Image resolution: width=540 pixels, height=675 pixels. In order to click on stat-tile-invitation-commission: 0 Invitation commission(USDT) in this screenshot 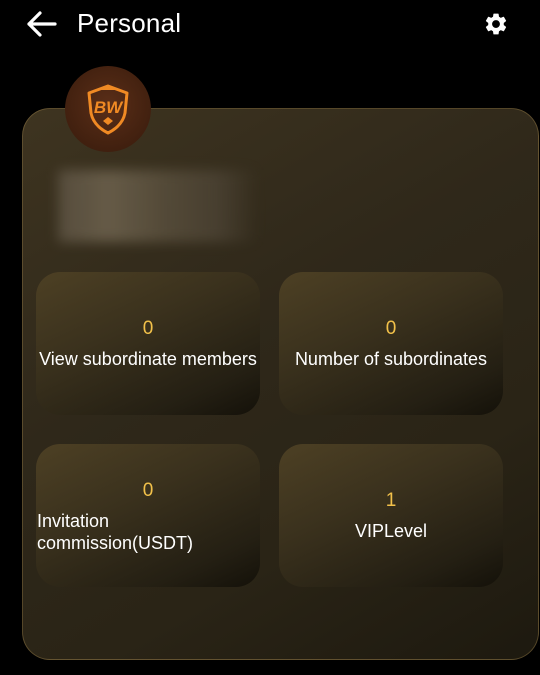, I will do `click(148, 515)`.